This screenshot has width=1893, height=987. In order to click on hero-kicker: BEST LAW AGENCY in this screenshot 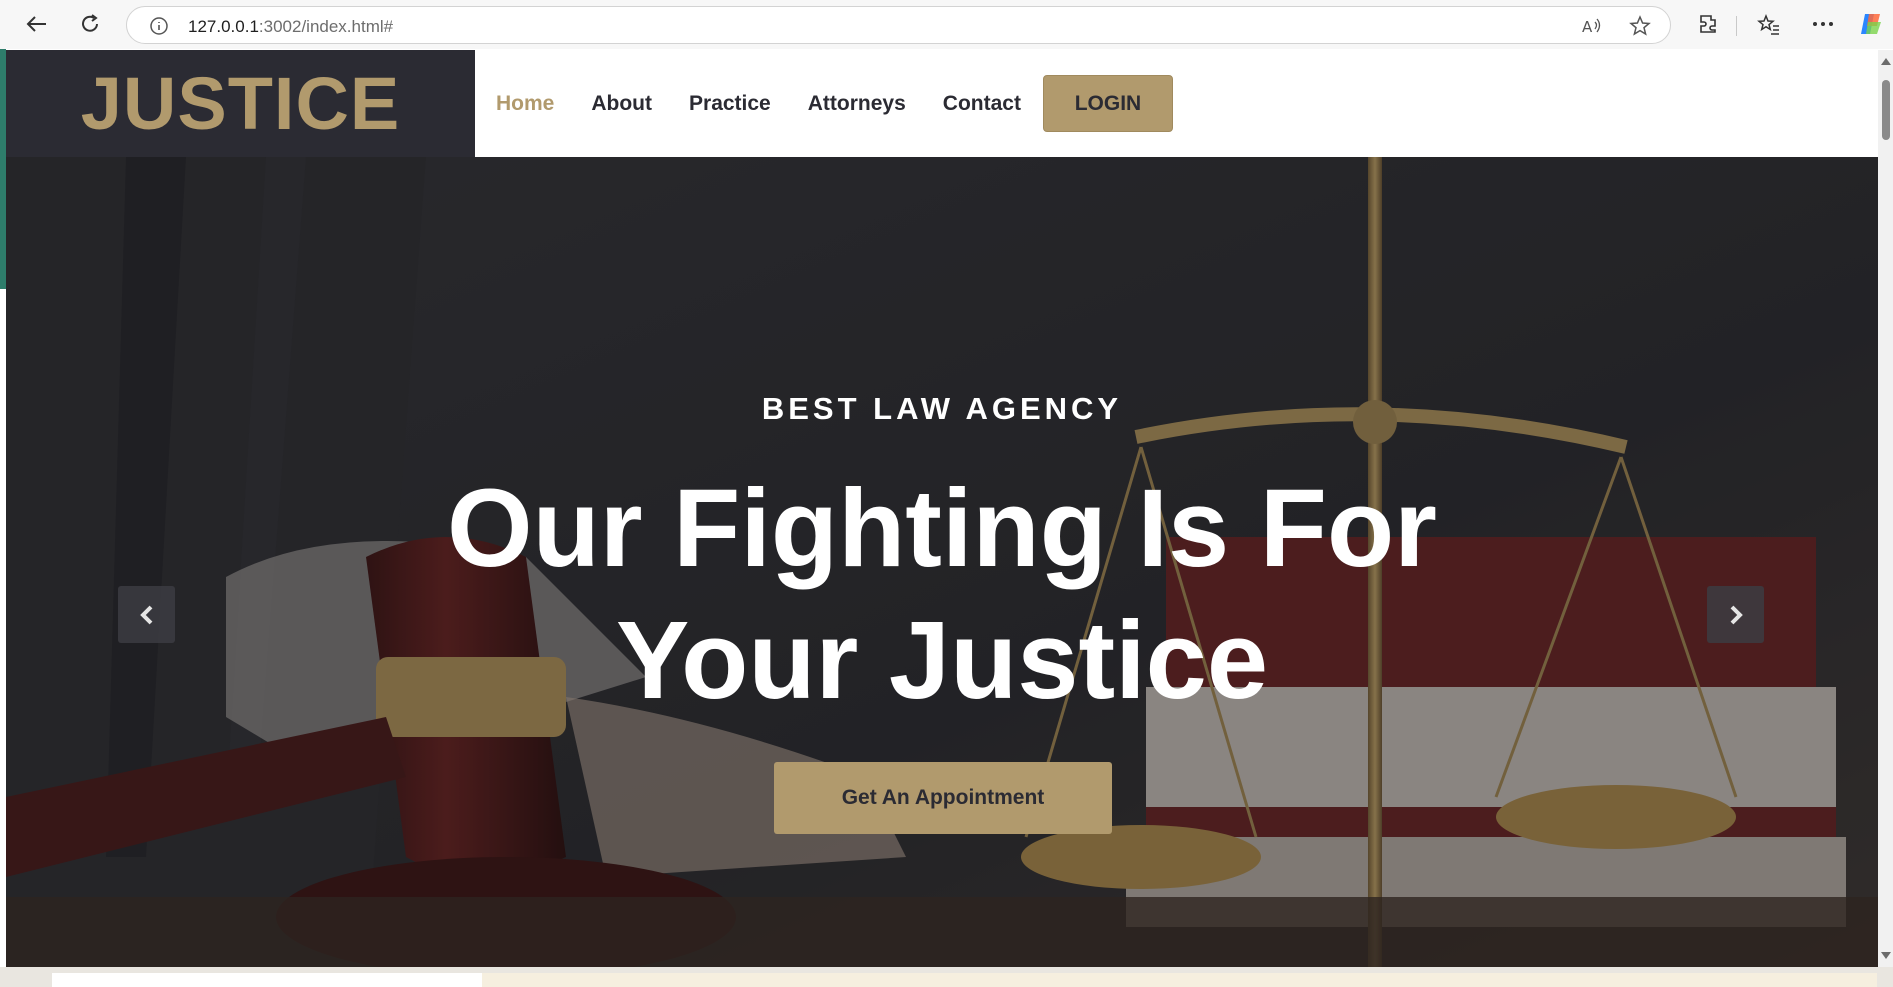, I will do `click(942, 408)`.